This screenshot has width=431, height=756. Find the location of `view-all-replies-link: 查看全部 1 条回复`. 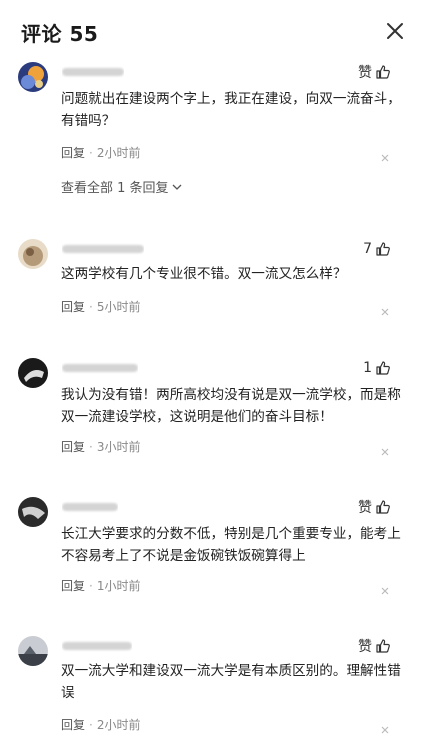

view-all-replies-link: 查看全部 1 条回复 is located at coordinates (122, 186).